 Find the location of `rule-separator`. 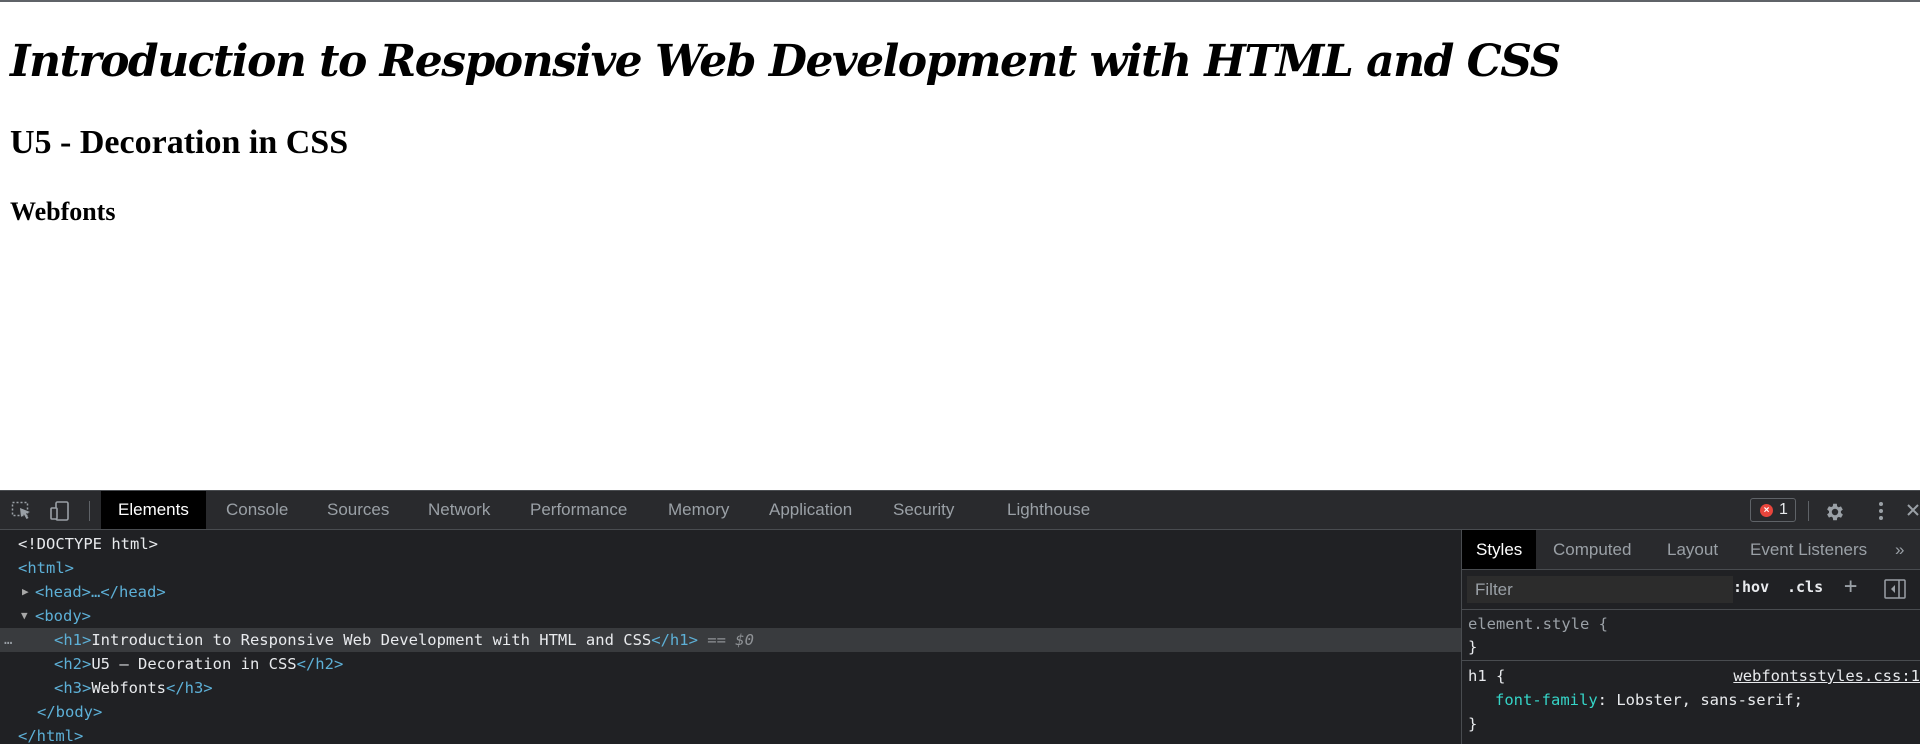

rule-separator is located at coordinates (1691, 660).